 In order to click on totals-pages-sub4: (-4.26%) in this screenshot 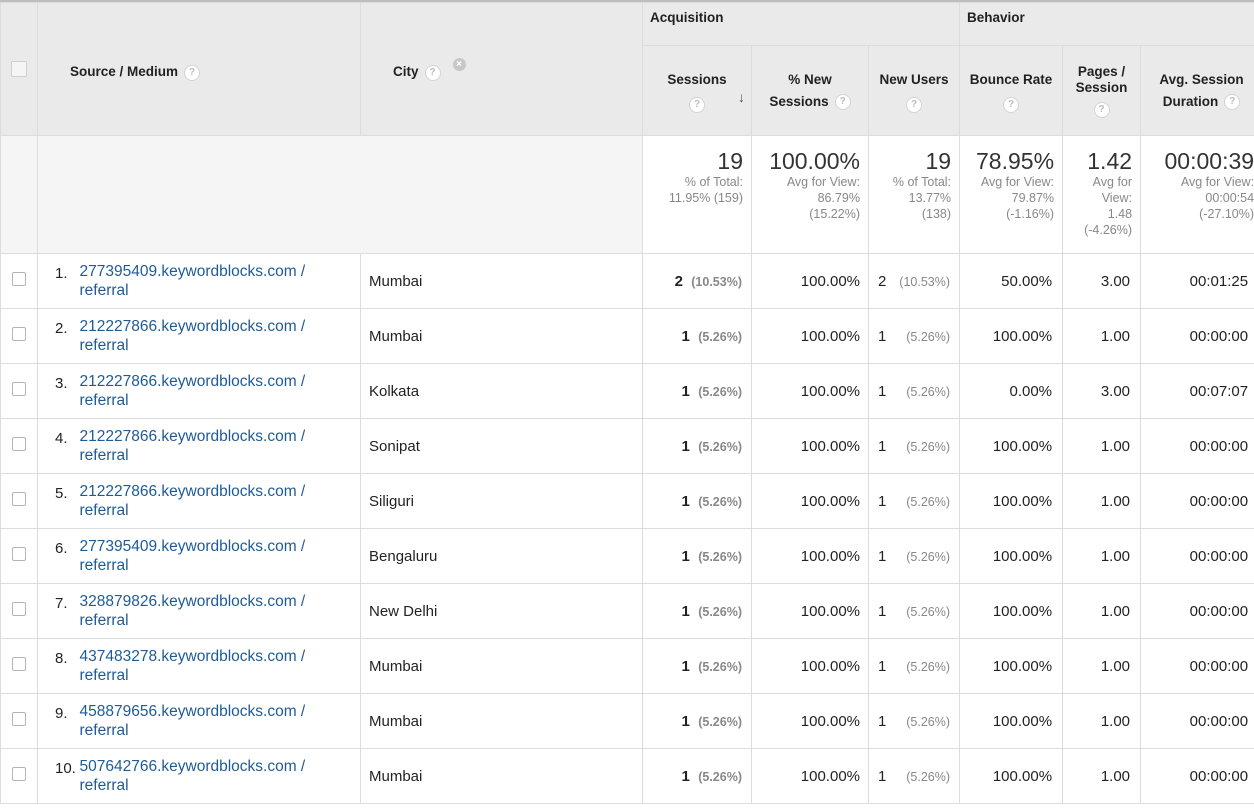, I will do `click(1108, 230)`.